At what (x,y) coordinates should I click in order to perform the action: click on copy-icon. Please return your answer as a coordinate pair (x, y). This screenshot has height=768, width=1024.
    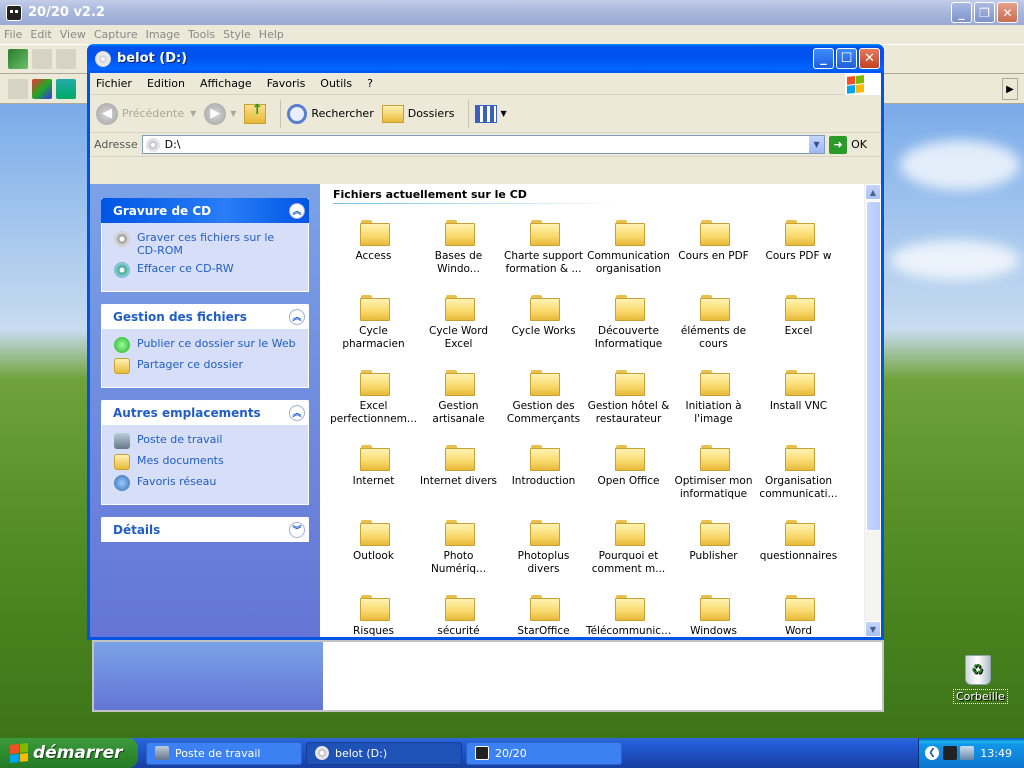
    Looking at the image, I should click on (18, 88).